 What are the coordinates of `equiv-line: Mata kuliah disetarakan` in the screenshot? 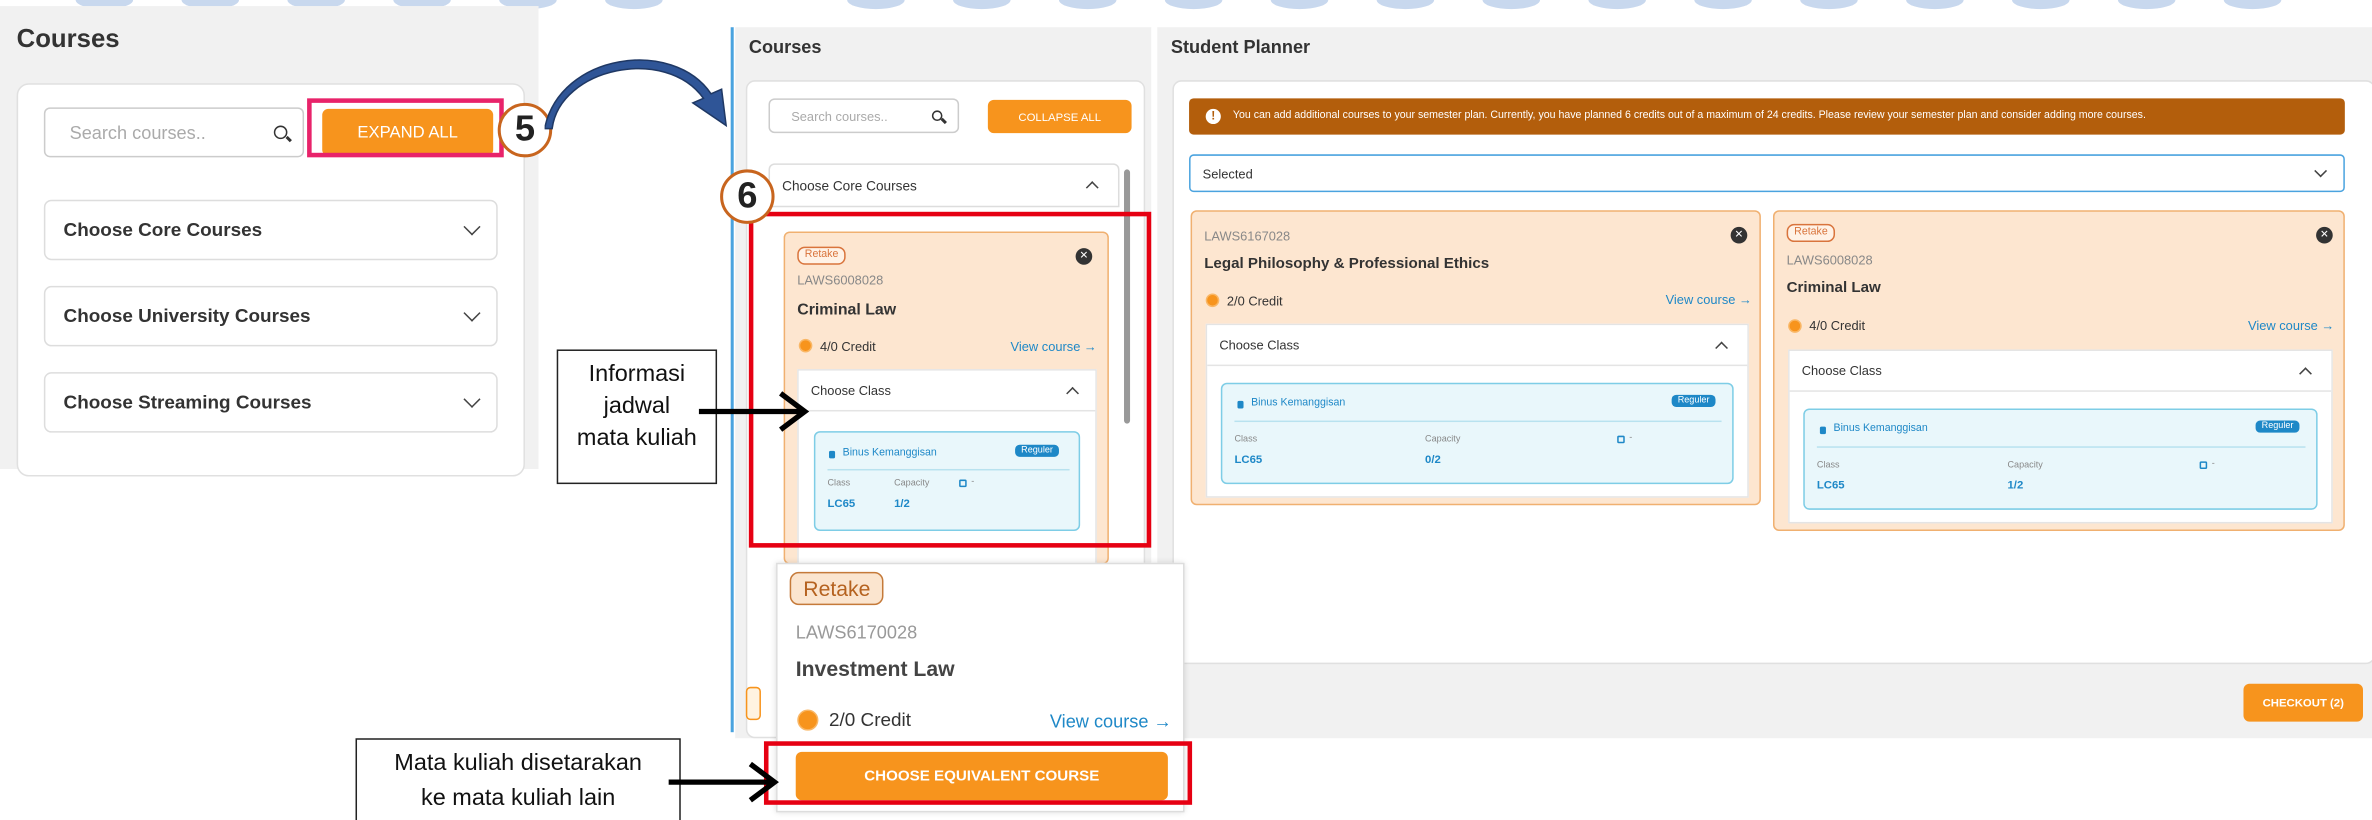 It's located at (518, 763).